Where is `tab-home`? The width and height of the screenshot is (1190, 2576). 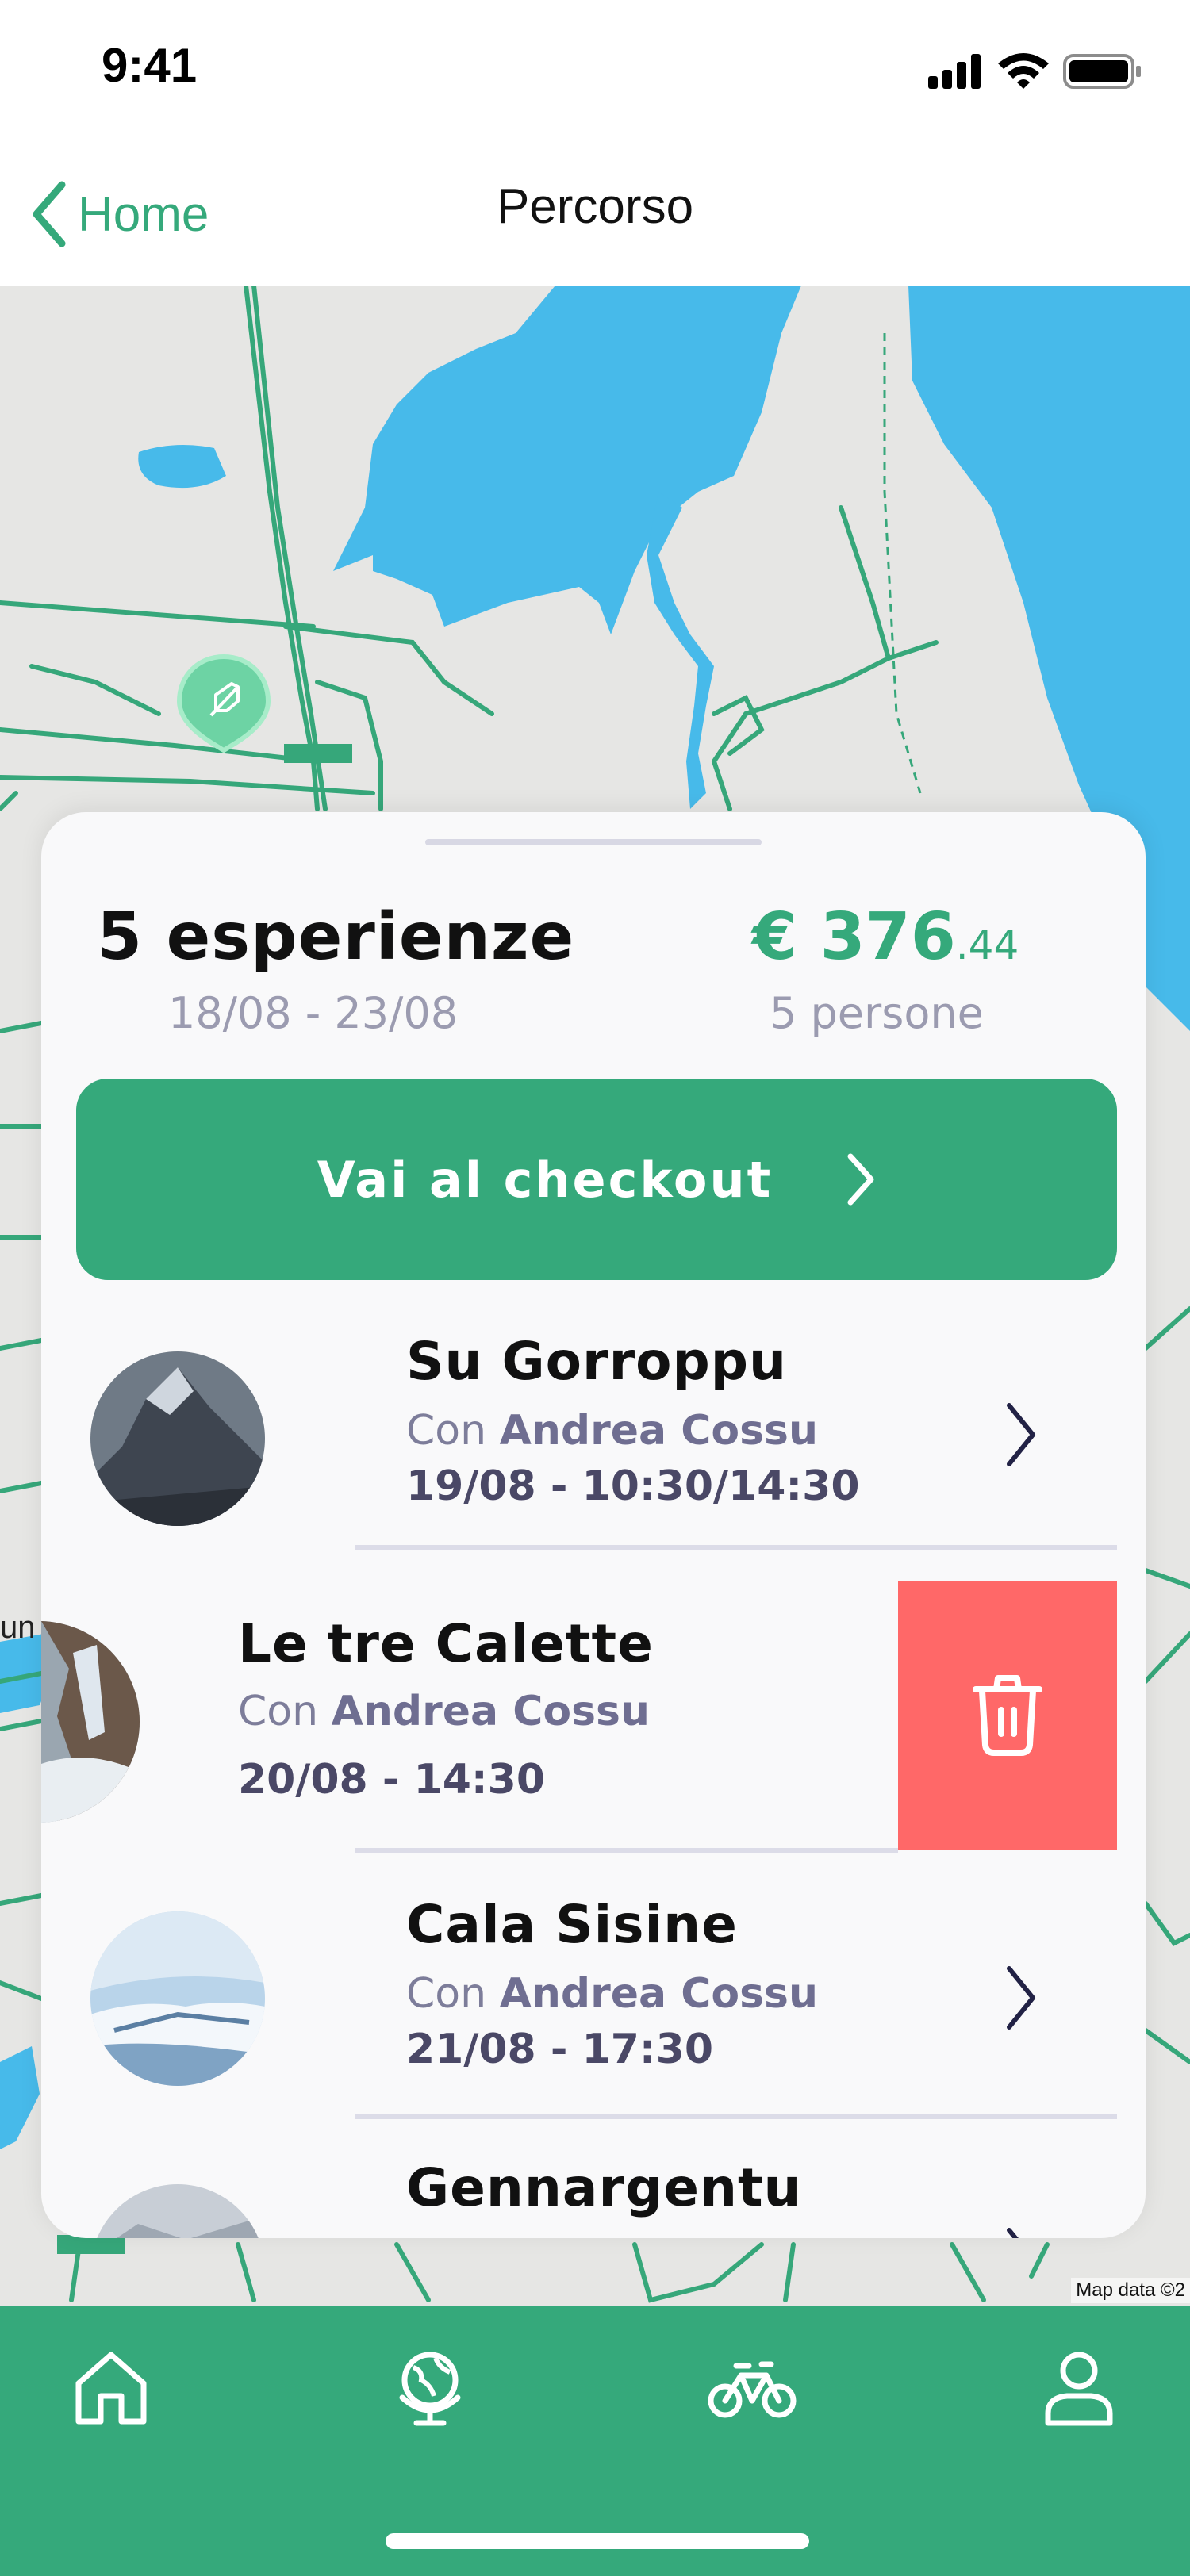 tab-home is located at coordinates (111, 2388).